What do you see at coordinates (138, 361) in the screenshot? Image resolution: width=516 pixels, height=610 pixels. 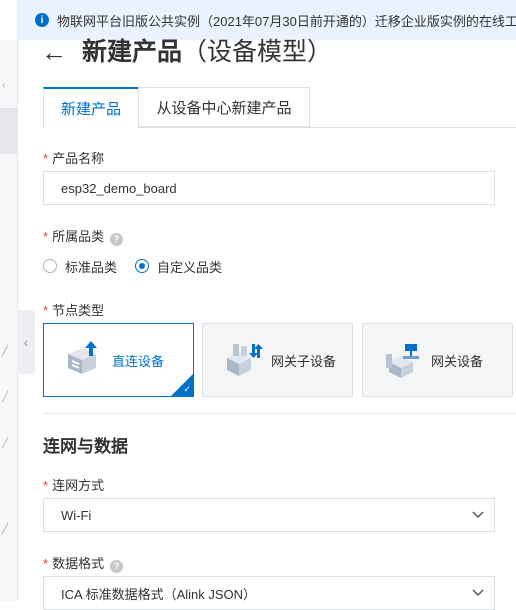 I see `direct-device-label: 直连设备` at bounding box center [138, 361].